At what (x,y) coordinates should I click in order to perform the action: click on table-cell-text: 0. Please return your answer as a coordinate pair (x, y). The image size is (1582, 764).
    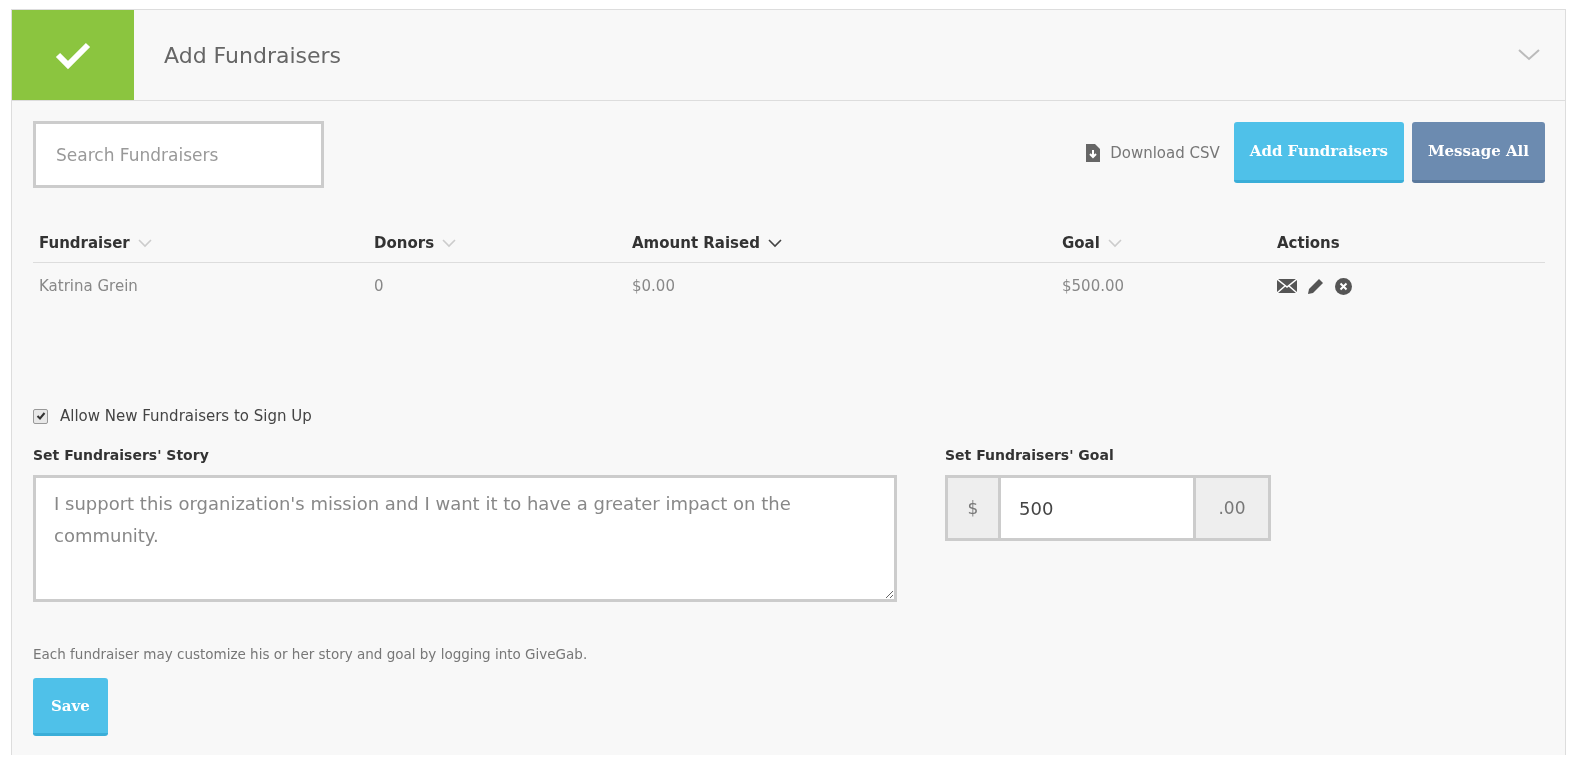
    Looking at the image, I should click on (379, 286).